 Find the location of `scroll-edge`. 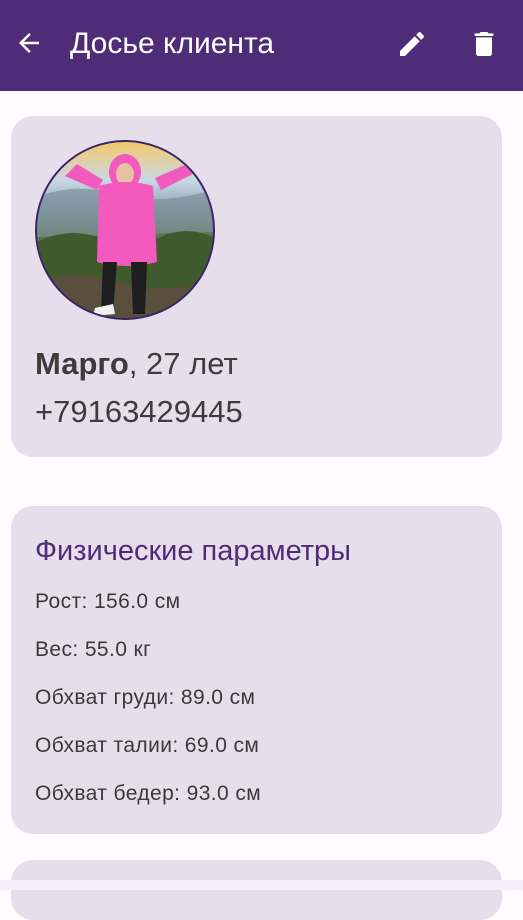

scroll-edge is located at coordinates (261, 885).